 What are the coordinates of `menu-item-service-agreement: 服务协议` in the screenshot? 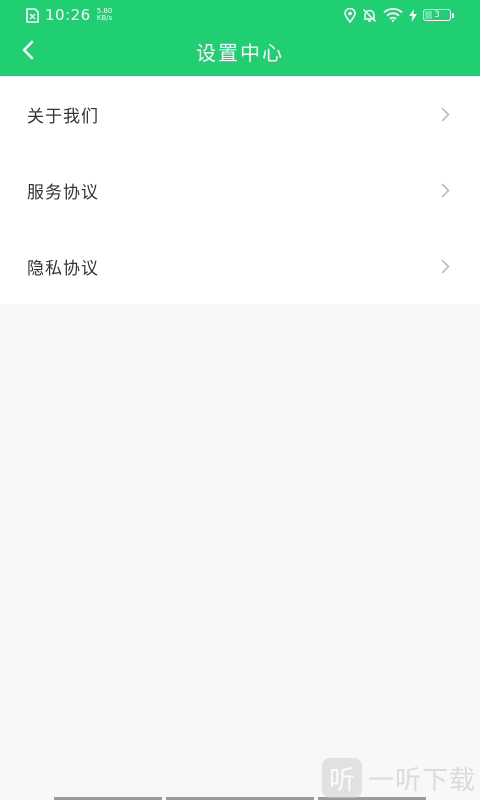 It's located at (240, 190).